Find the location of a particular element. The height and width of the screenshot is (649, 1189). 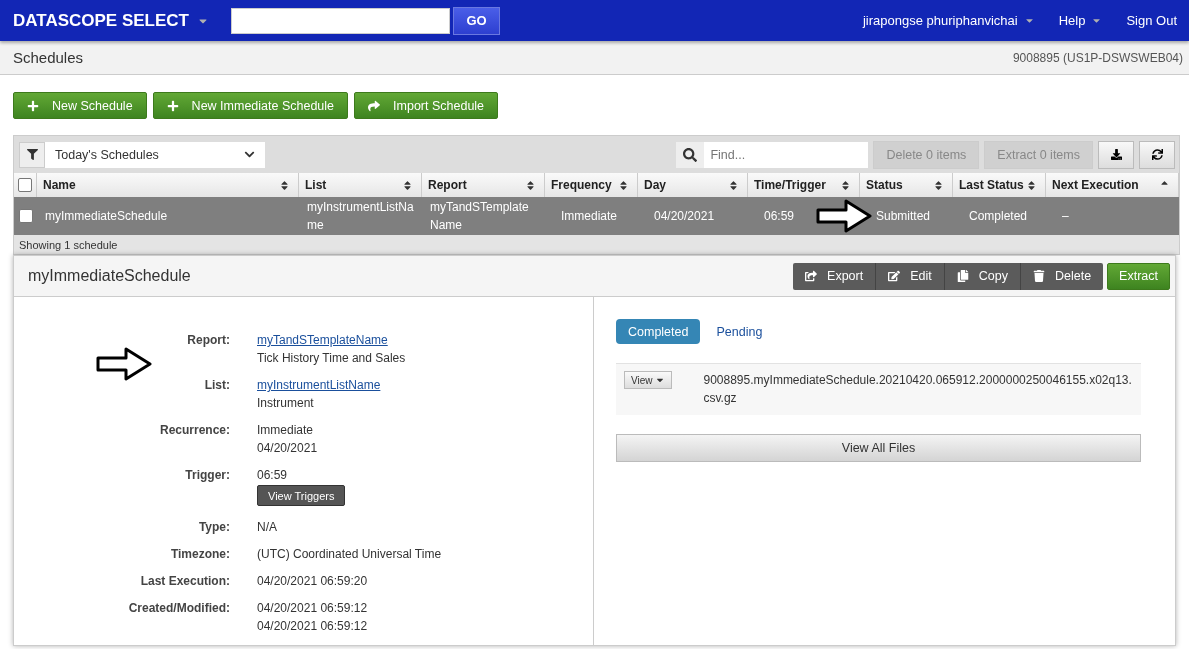

user-menu: jirapongse phuriphanvichai is located at coordinates (949, 20).